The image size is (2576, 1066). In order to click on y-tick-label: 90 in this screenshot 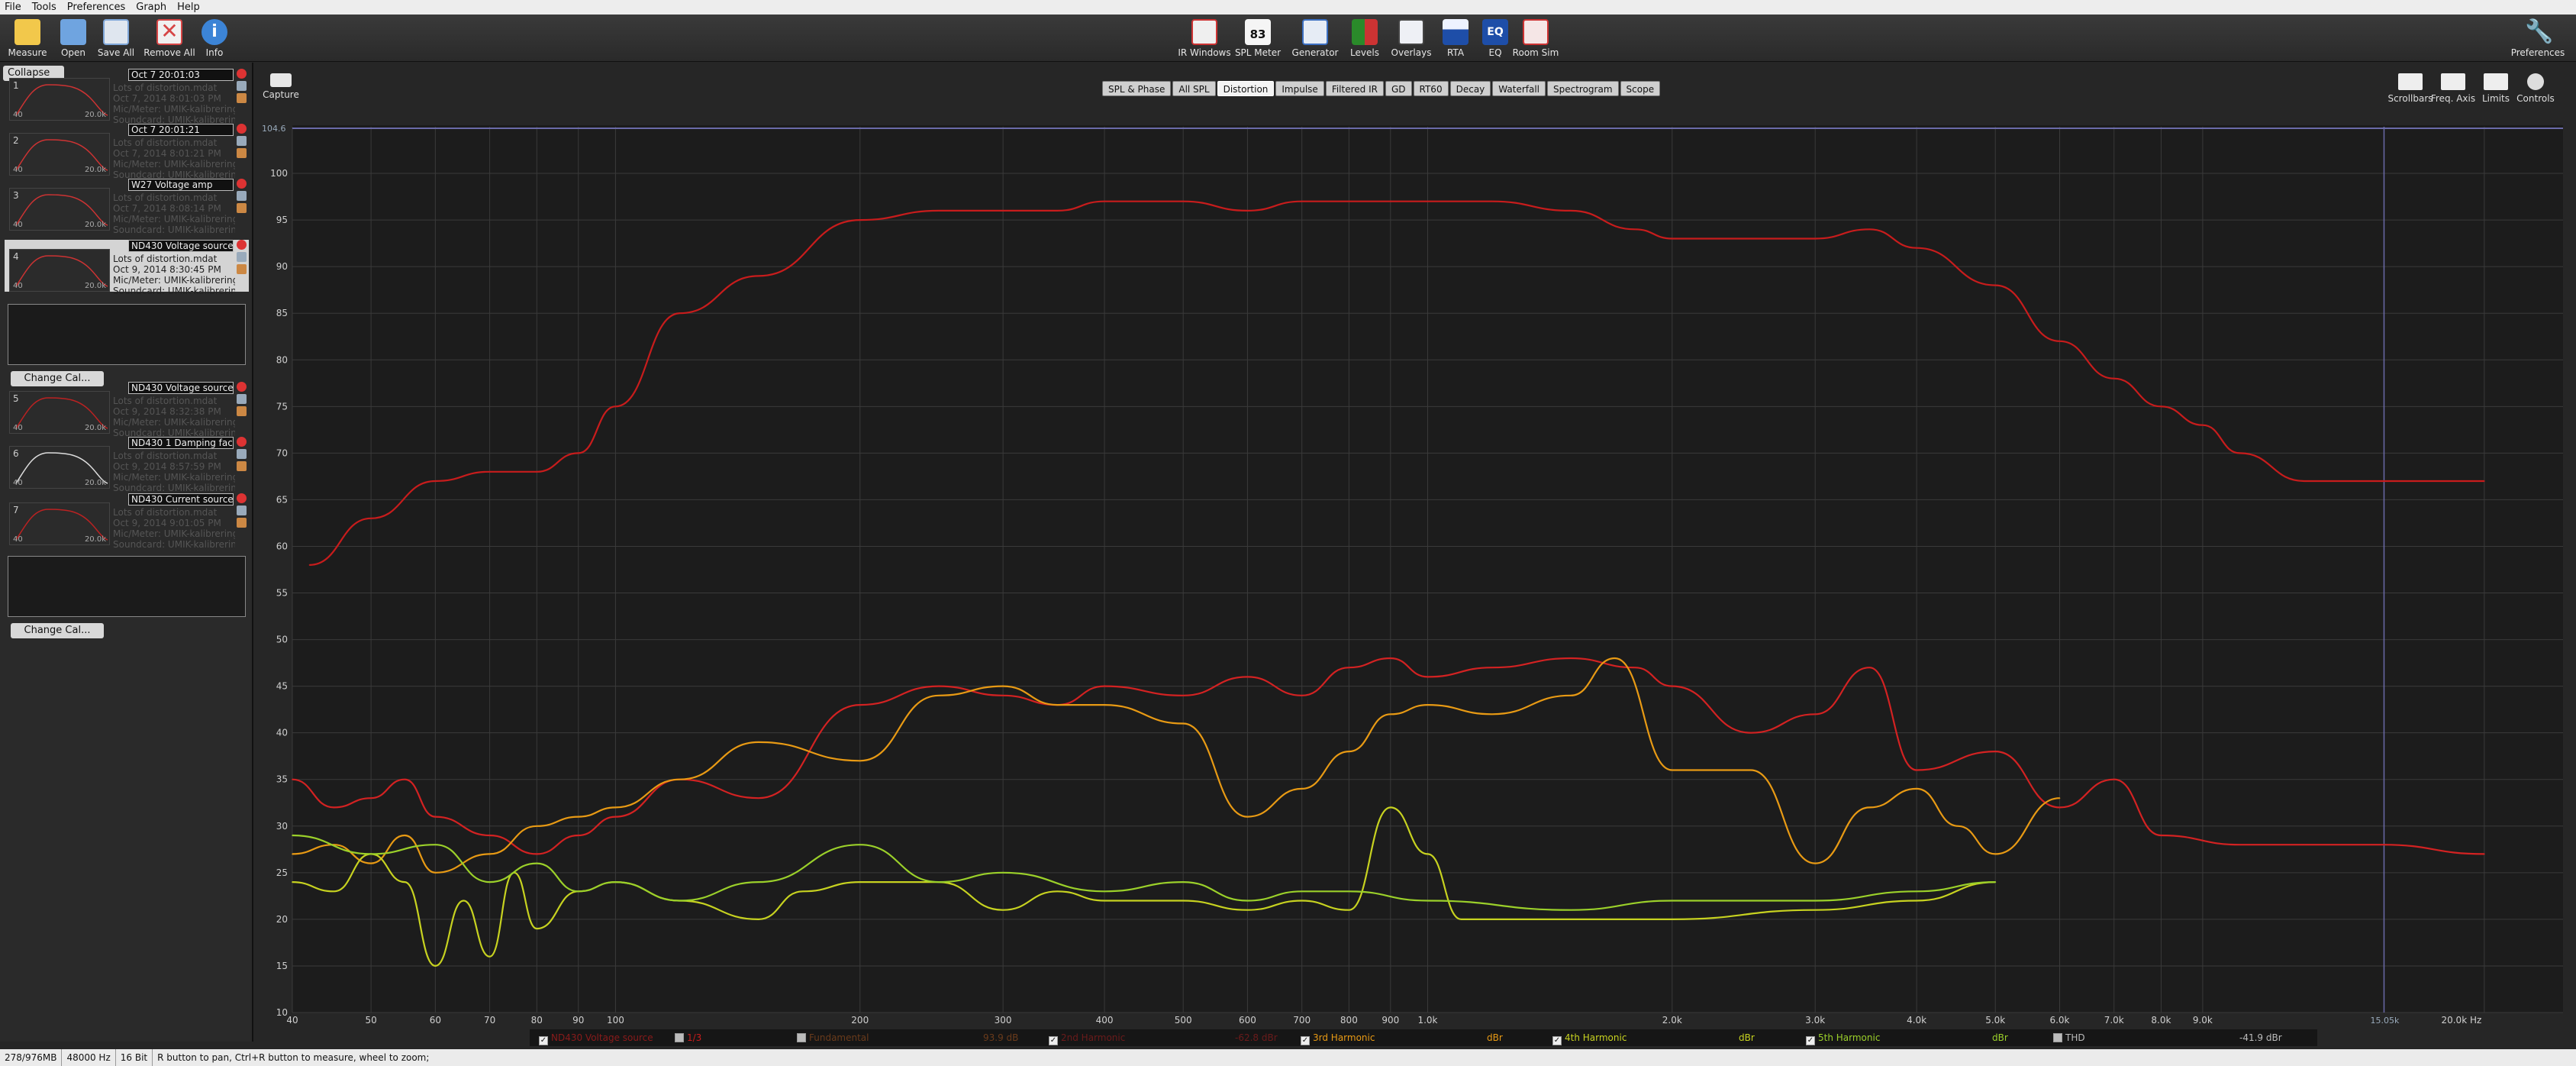, I will do `click(282, 266)`.